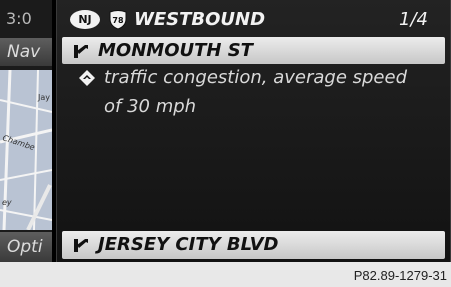  What do you see at coordinates (200, 19) in the screenshot?
I see `route-title: WESTBOUND` at bounding box center [200, 19].